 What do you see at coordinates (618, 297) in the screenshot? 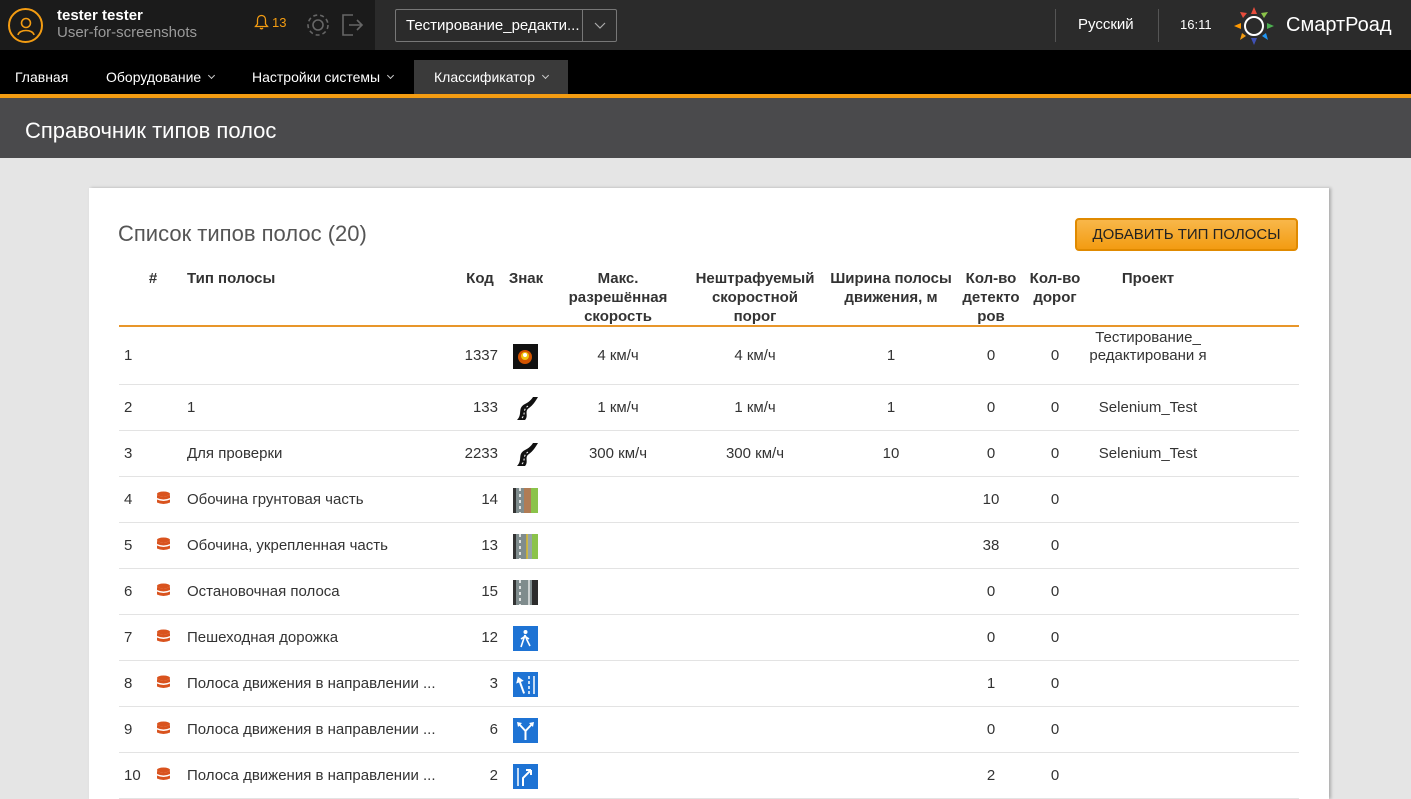
I see `column-header-max-speed: Макс. разрешённая скорость` at bounding box center [618, 297].